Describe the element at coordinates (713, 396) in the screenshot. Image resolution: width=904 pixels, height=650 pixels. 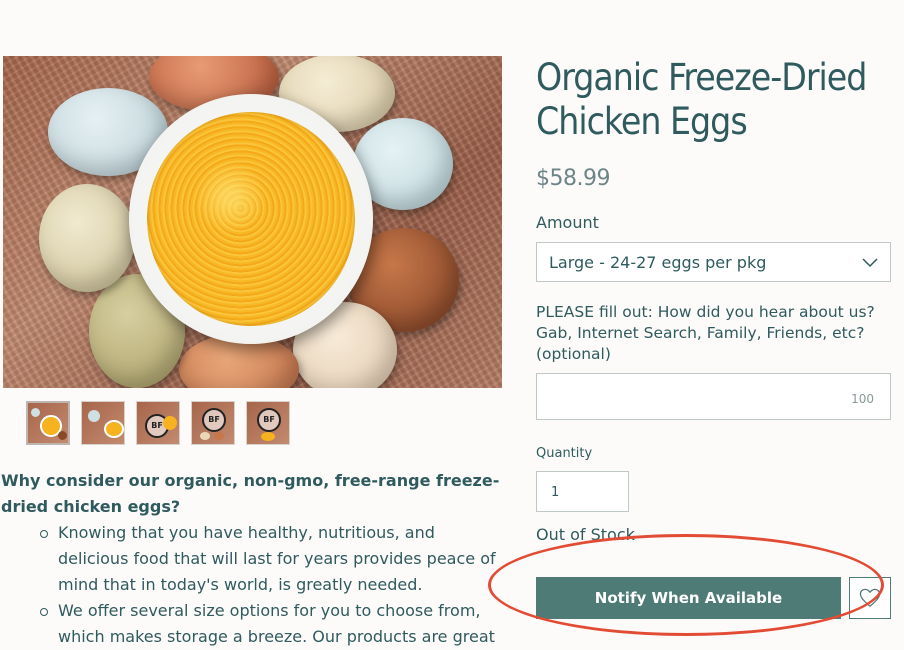
I see `referral-text-field: 100` at that location.